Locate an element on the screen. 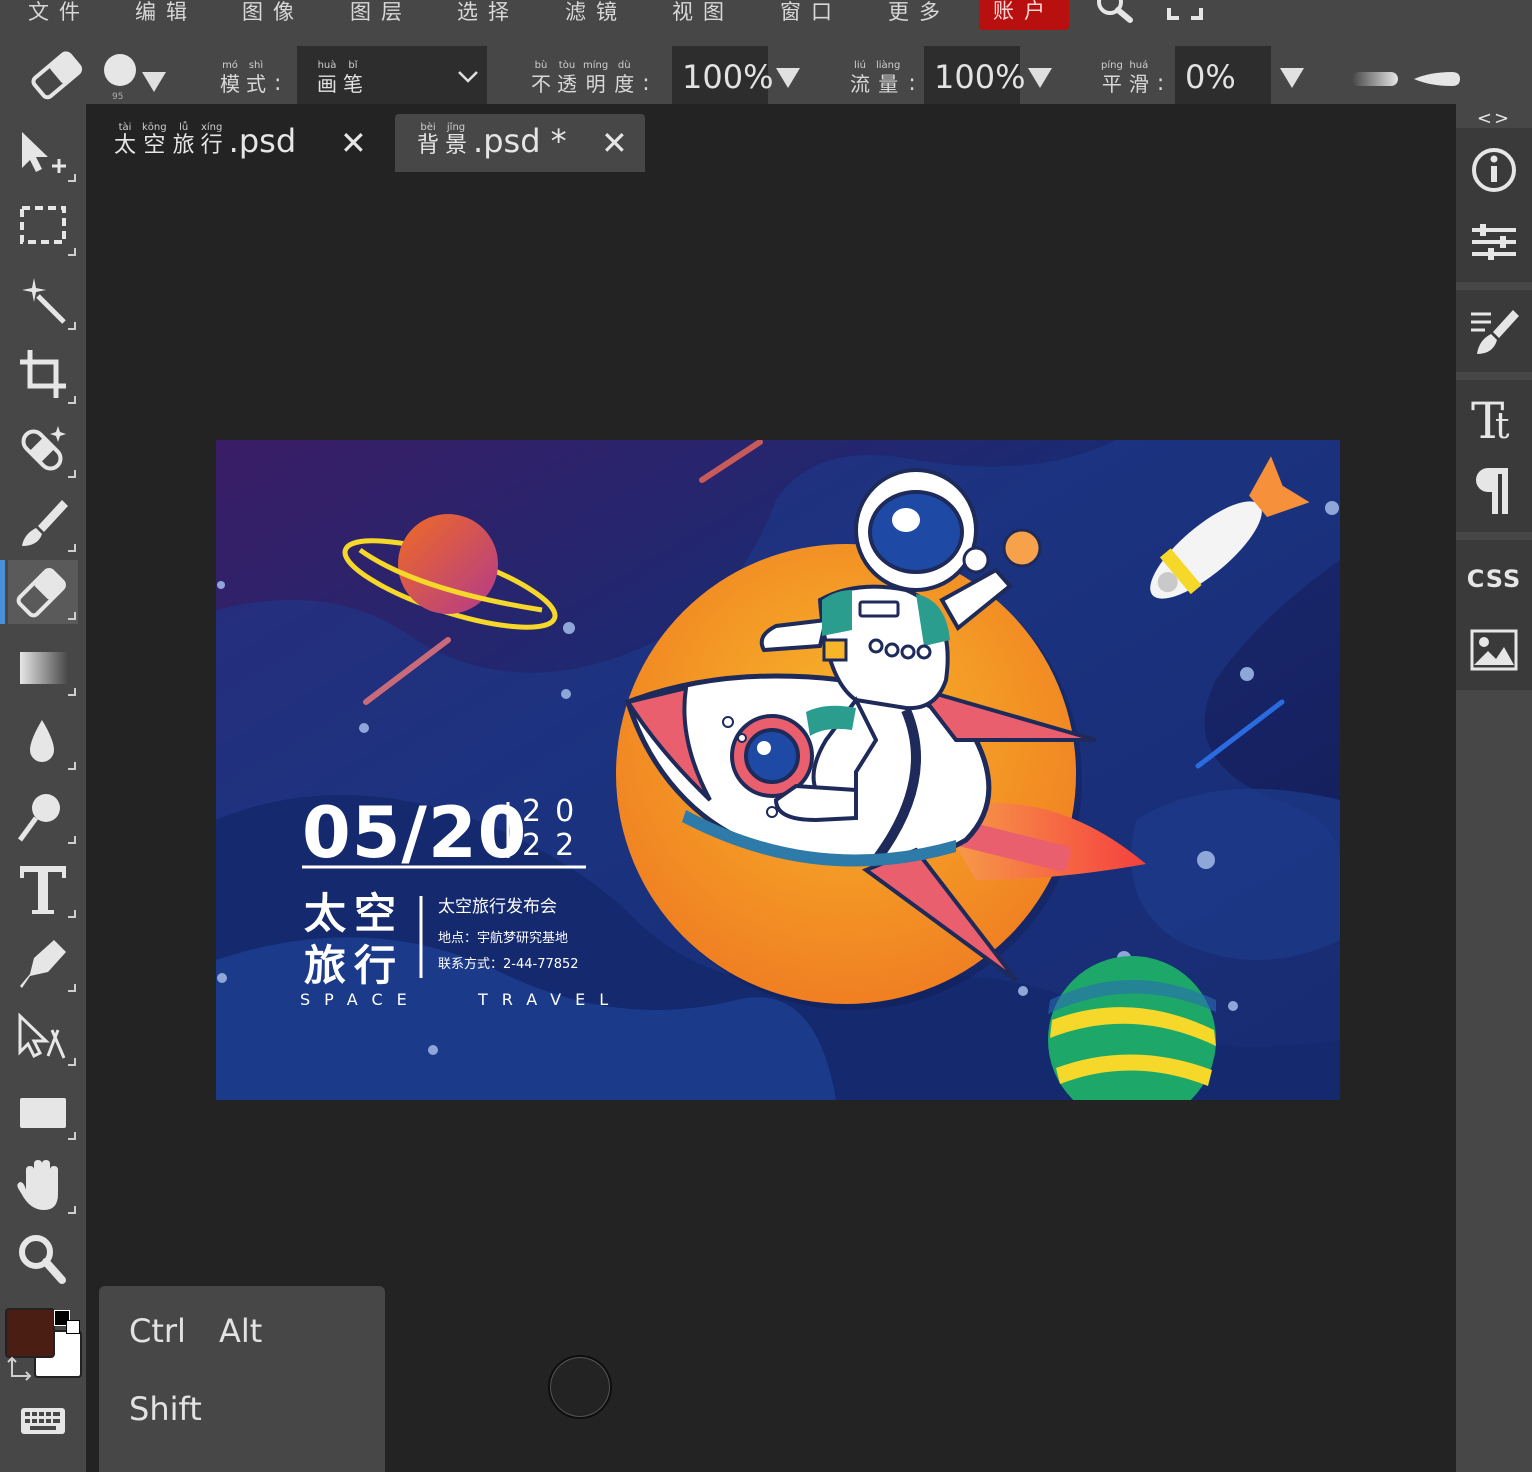 The width and height of the screenshot is (1532, 1472). character-icon: Tt is located at coordinates (1490, 419).